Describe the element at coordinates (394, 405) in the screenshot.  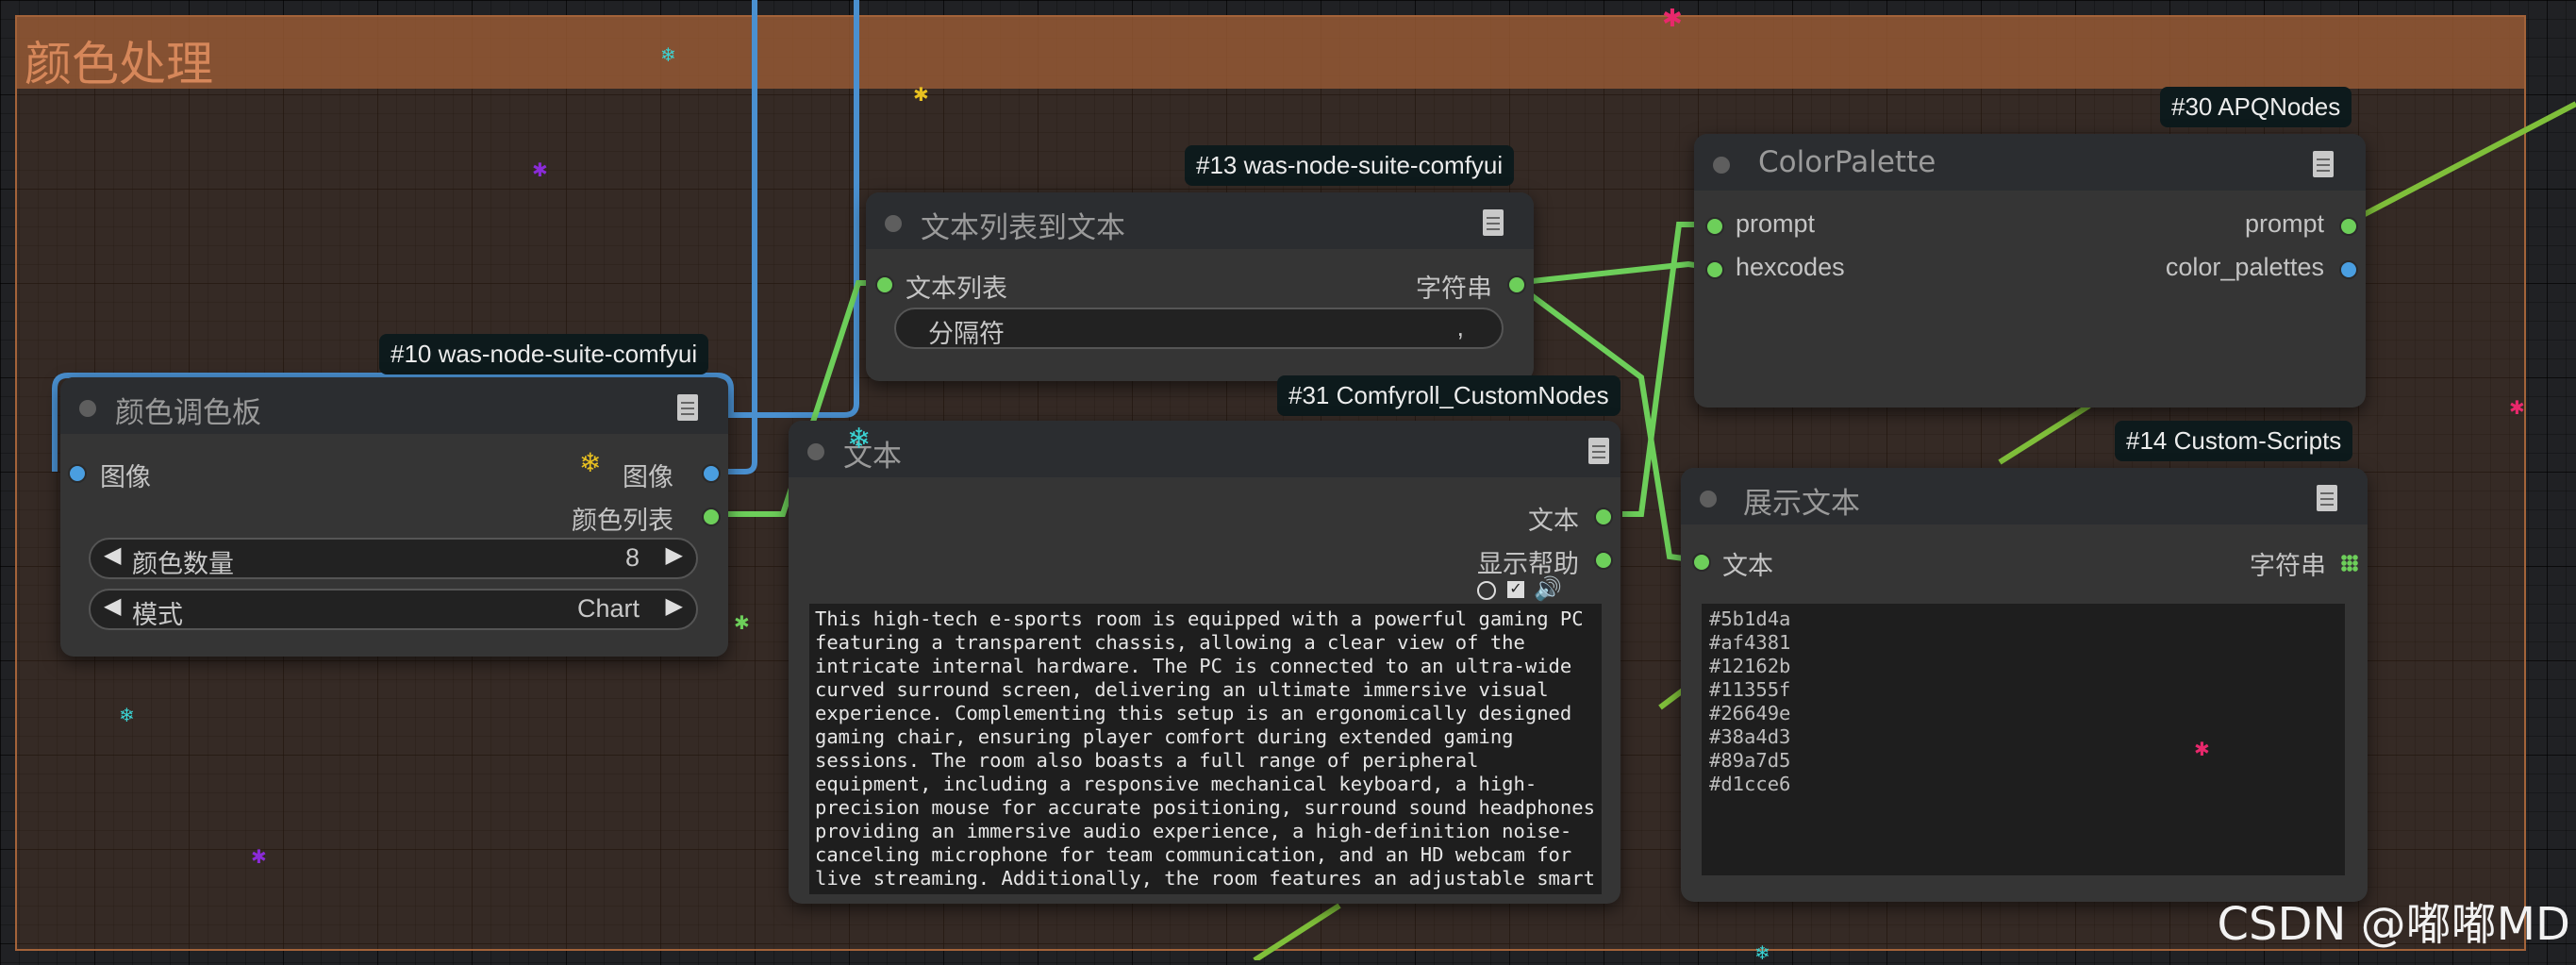
I see `node-title-bar: 颜色调色板` at that location.